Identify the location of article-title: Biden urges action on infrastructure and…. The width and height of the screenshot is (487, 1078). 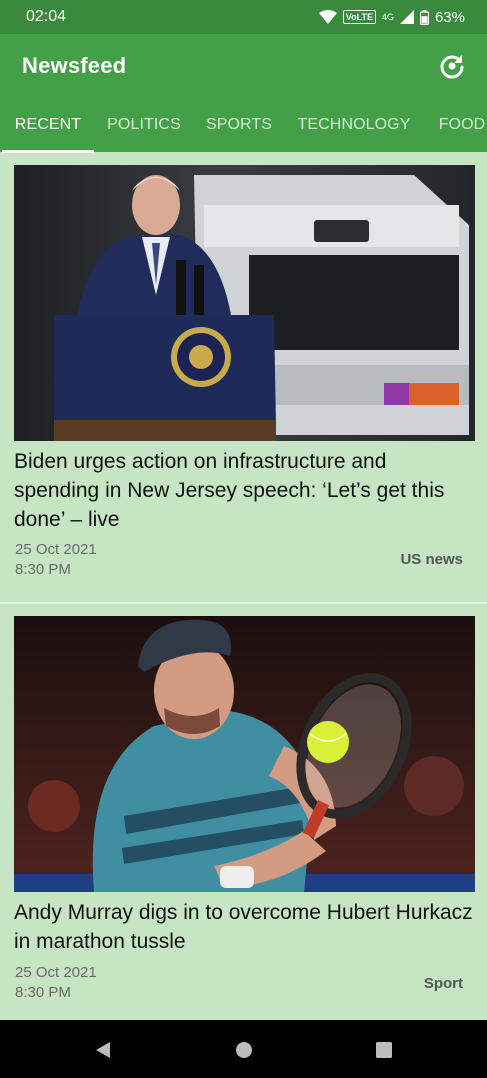
(245, 490).